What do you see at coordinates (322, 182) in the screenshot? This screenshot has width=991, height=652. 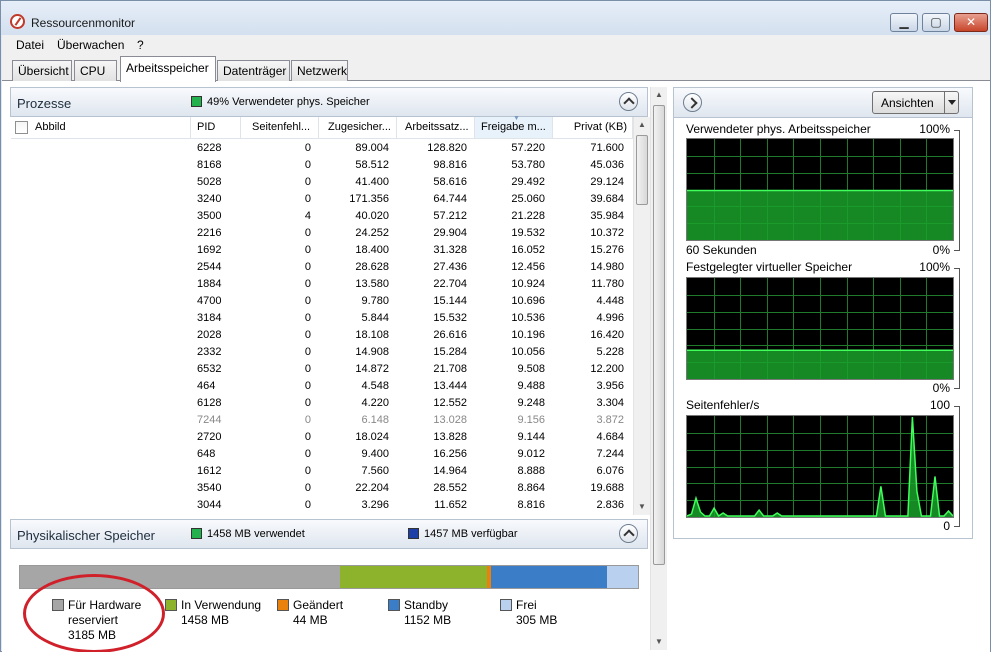 I see `table-row: 5028 0 41.400 58.616 29.492 29.124` at bounding box center [322, 182].